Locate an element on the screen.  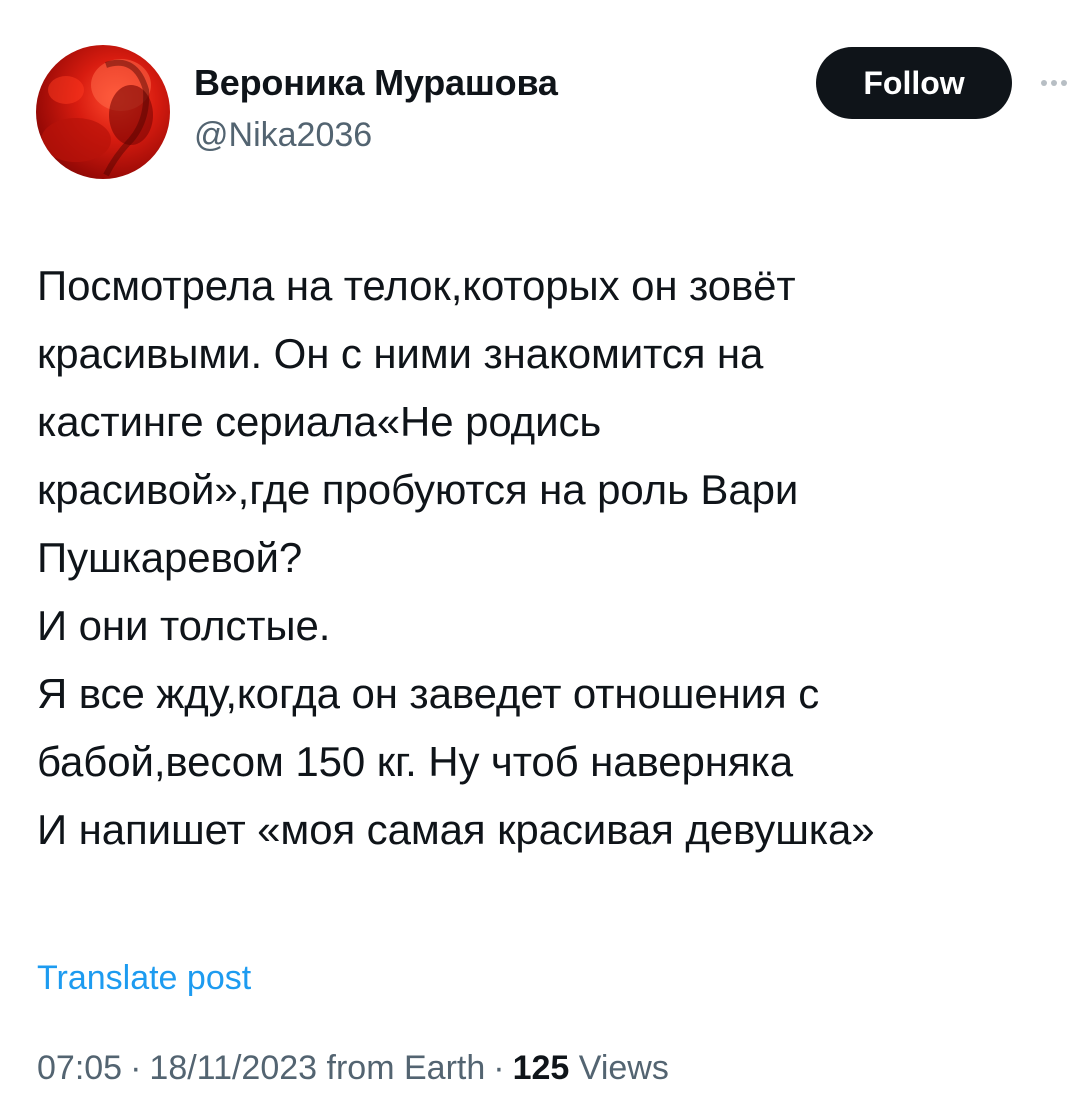
tweet-line: красивой»,где пробуются на роль Вари is located at coordinates (418, 489).